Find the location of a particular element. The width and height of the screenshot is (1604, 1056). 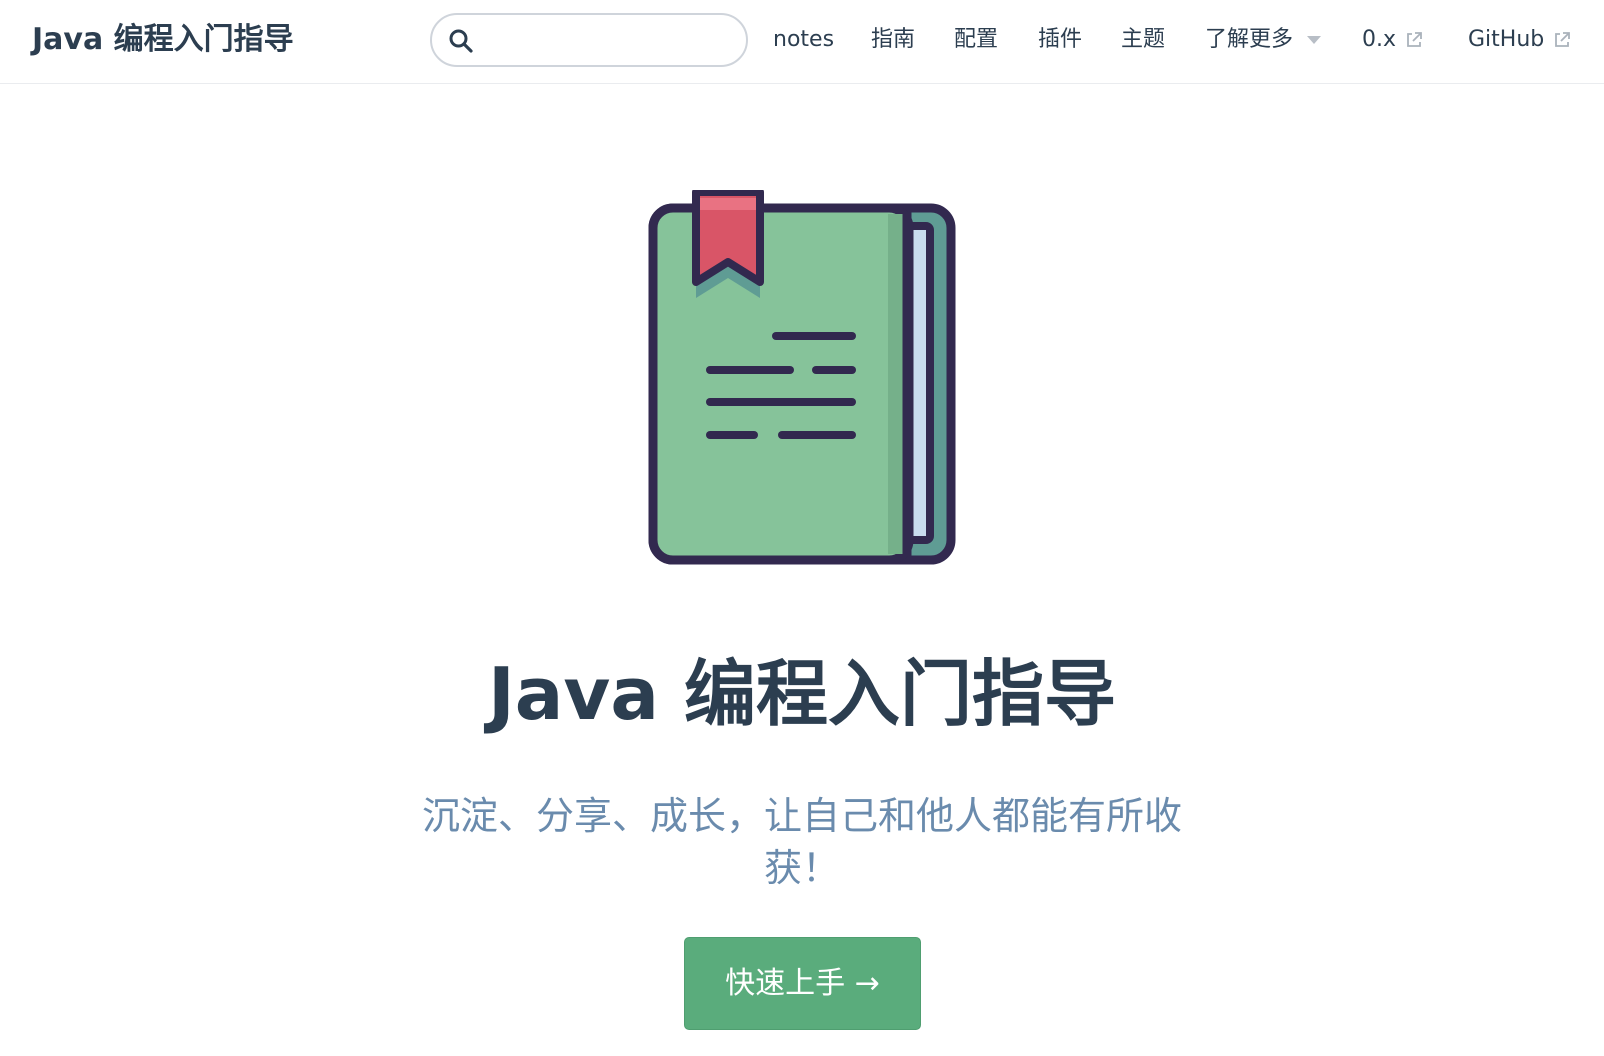

nav-link-label: 配置 is located at coordinates (976, 39).